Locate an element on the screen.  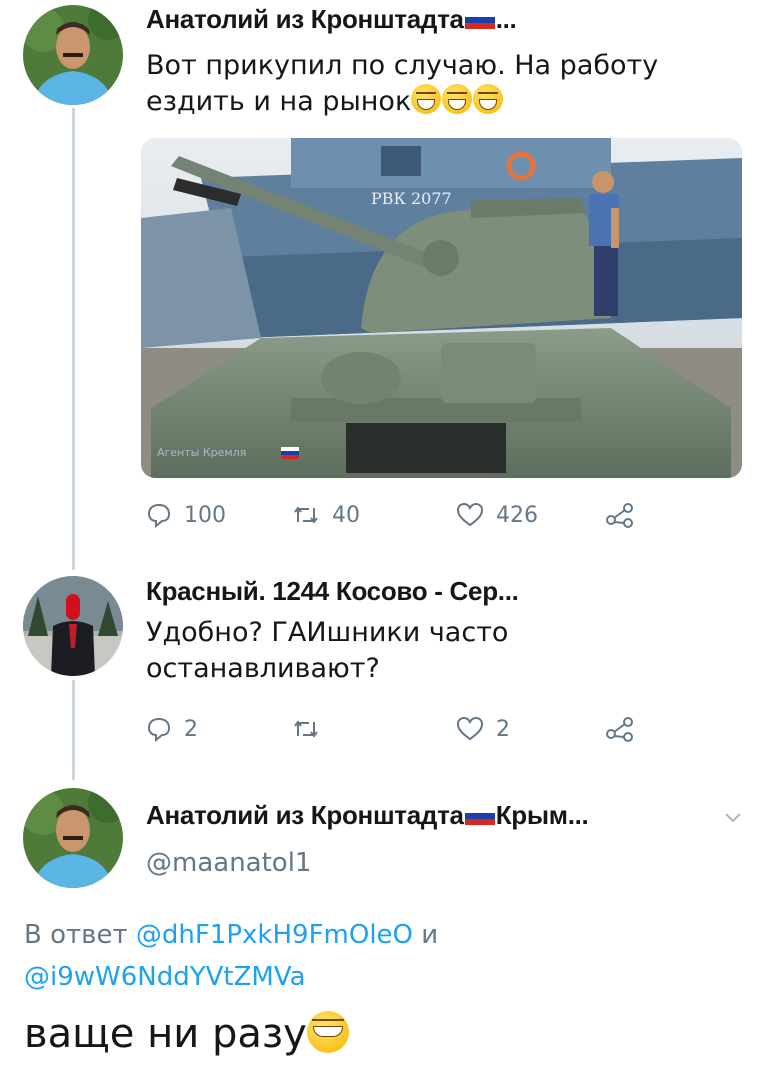
mention-link: @dhF1PxkH9FmOleO is located at coordinates (274, 935).